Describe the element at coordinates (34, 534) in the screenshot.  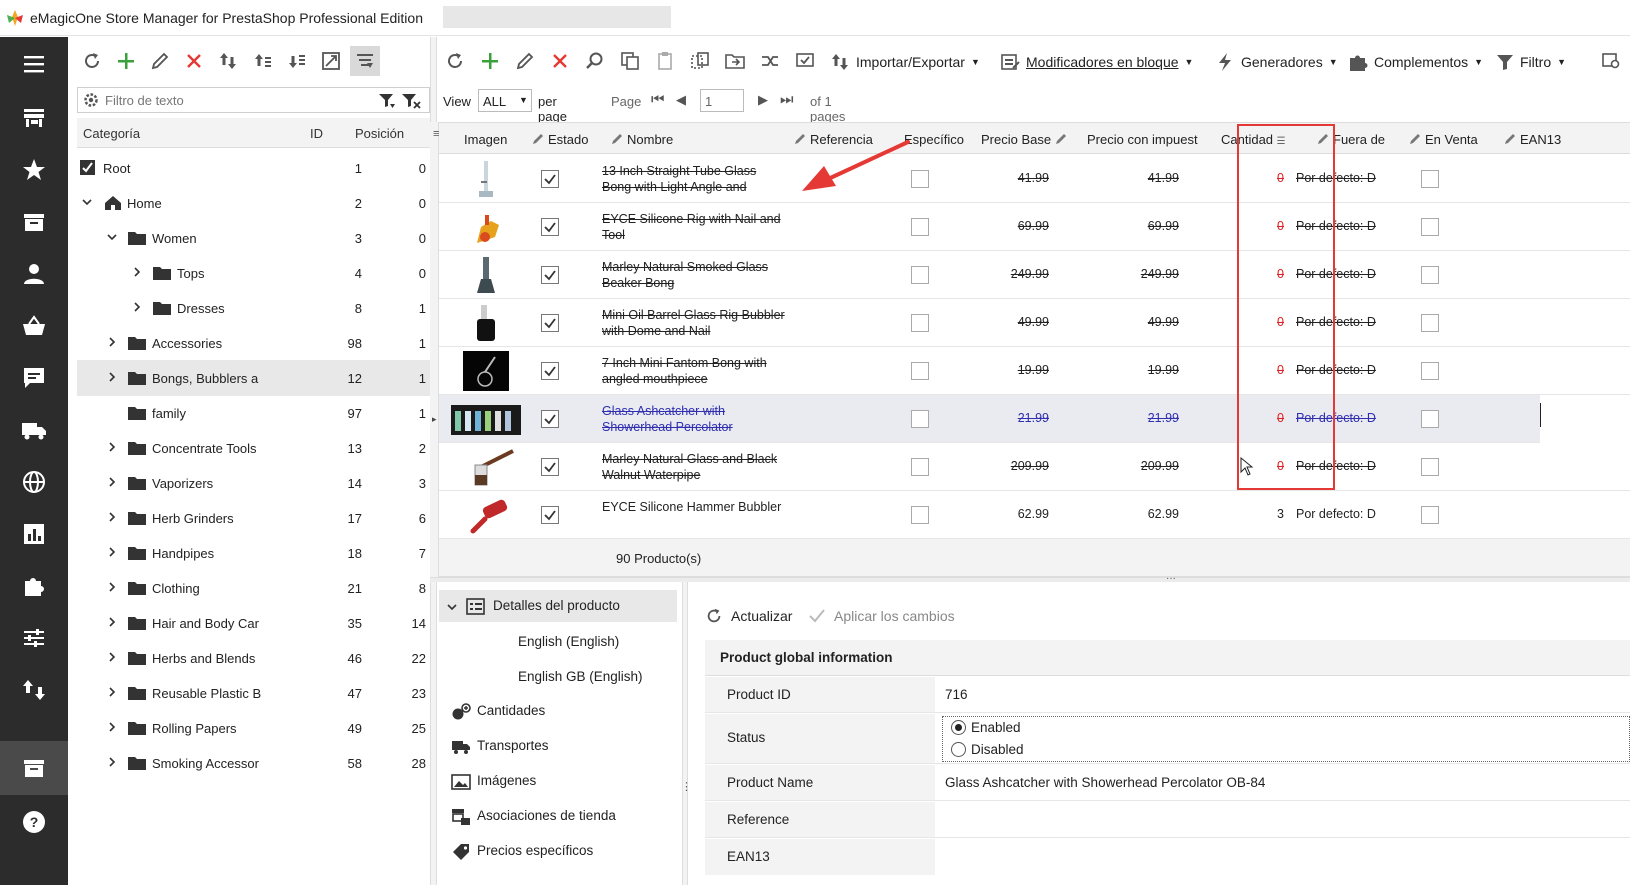
I see `nav-reports` at that location.